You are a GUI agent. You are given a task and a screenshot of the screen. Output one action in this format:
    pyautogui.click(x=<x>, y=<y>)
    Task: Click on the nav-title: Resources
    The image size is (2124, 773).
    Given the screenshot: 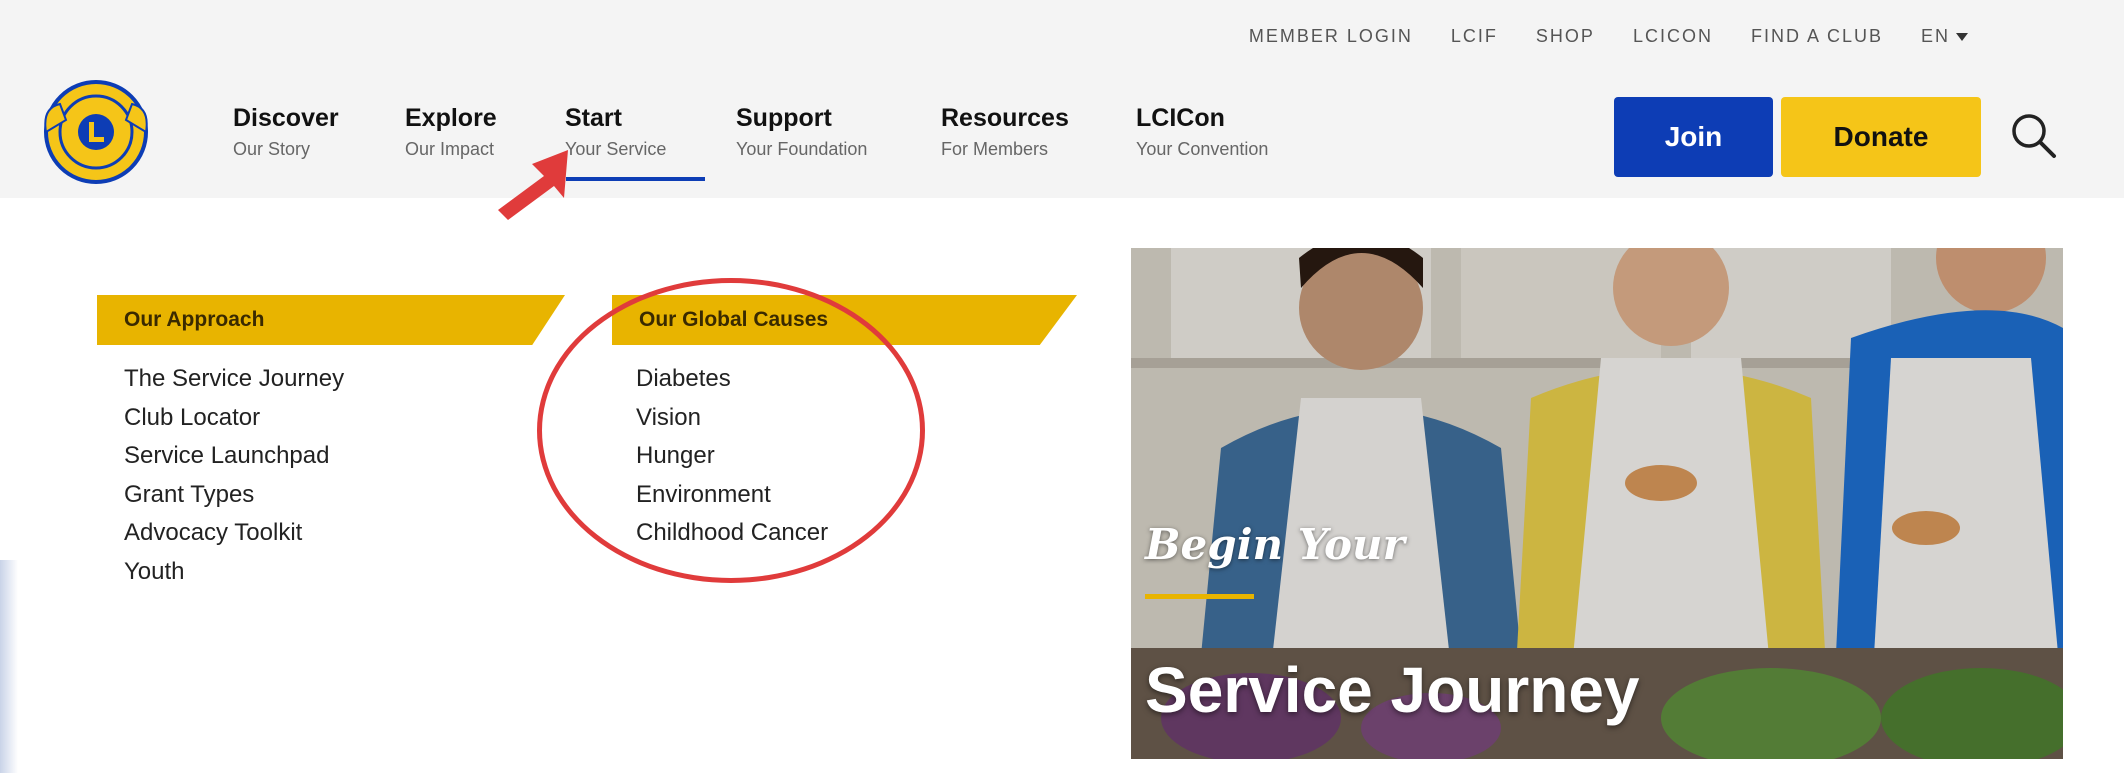 What is the action you would take?
    pyautogui.click(x=1005, y=118)
    